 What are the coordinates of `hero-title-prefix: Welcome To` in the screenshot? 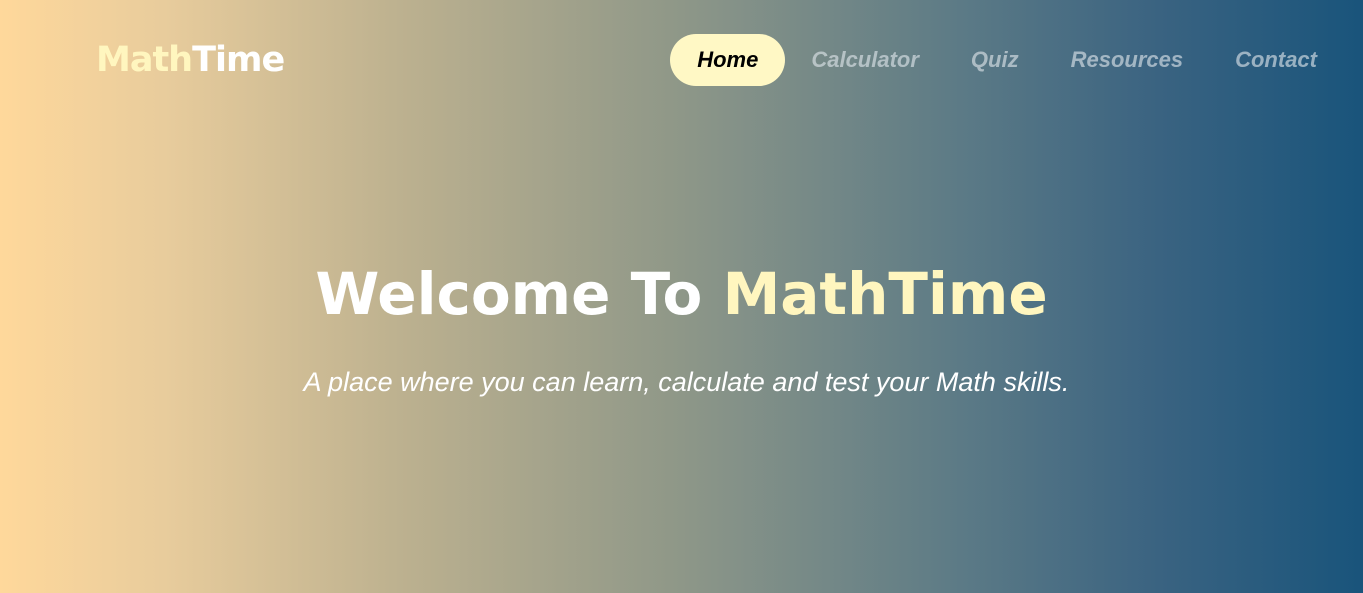 It's located at (509, 294).